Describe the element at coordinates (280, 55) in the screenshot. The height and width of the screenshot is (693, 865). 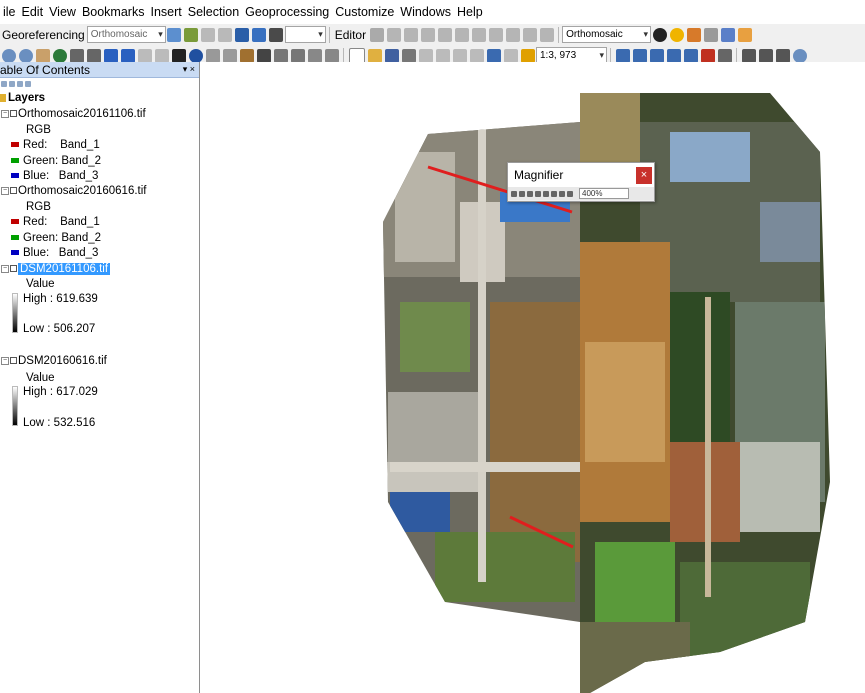
I see `find-route-icon` at that location.